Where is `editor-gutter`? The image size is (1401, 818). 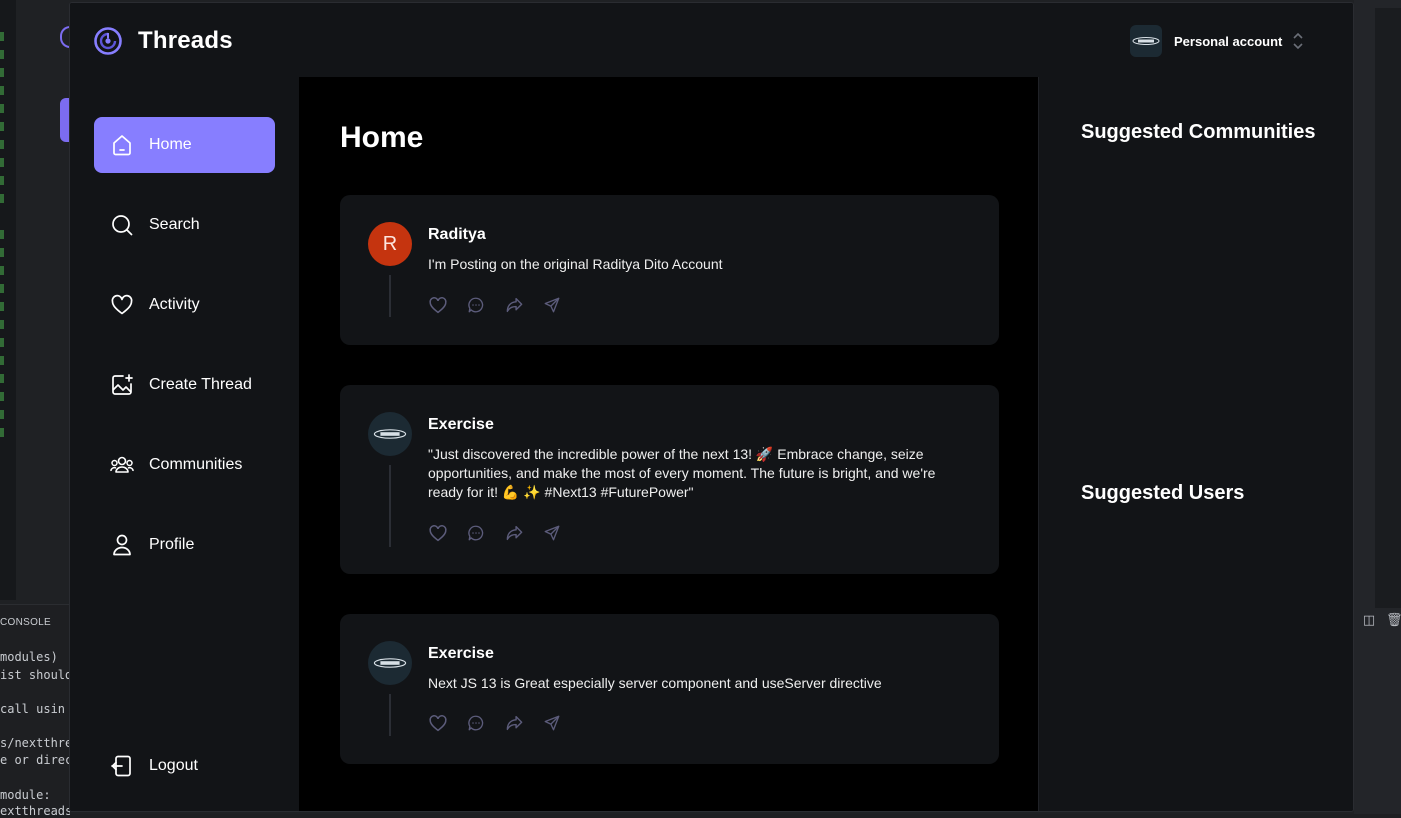 editor-gutter is located at coordinates (8, 300).